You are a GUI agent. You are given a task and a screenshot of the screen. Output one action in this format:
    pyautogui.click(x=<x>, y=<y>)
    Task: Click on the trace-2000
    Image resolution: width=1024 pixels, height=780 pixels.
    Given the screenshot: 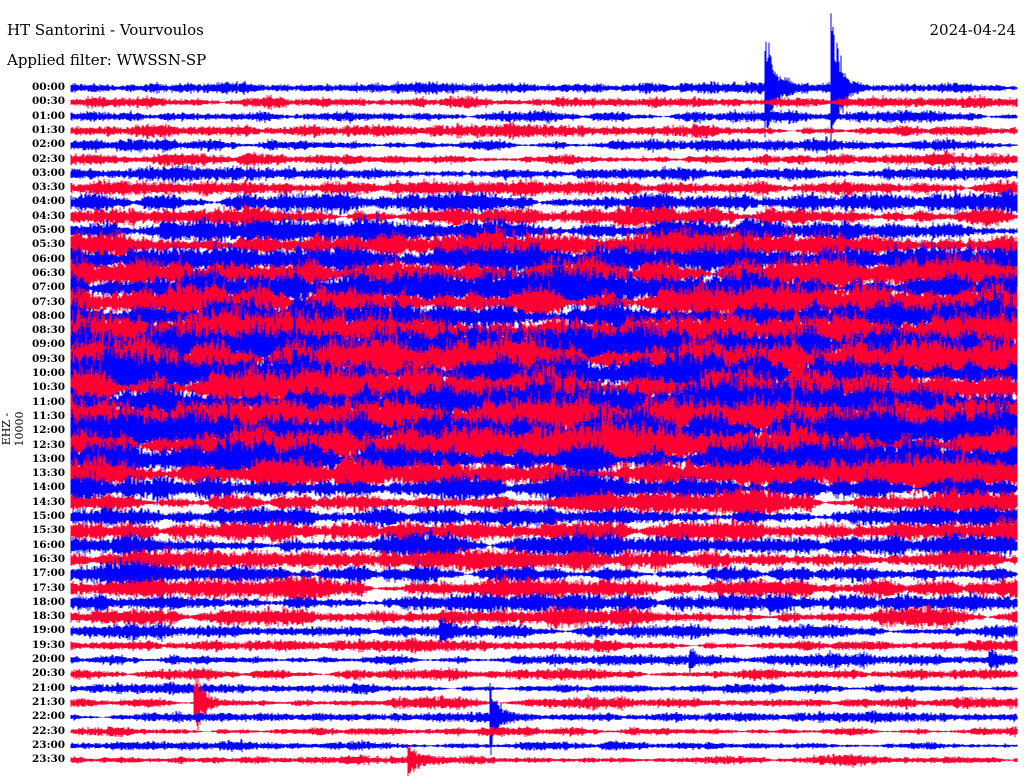 What is the action you would take?
    pyautogui.click(x=544, y=661)
    